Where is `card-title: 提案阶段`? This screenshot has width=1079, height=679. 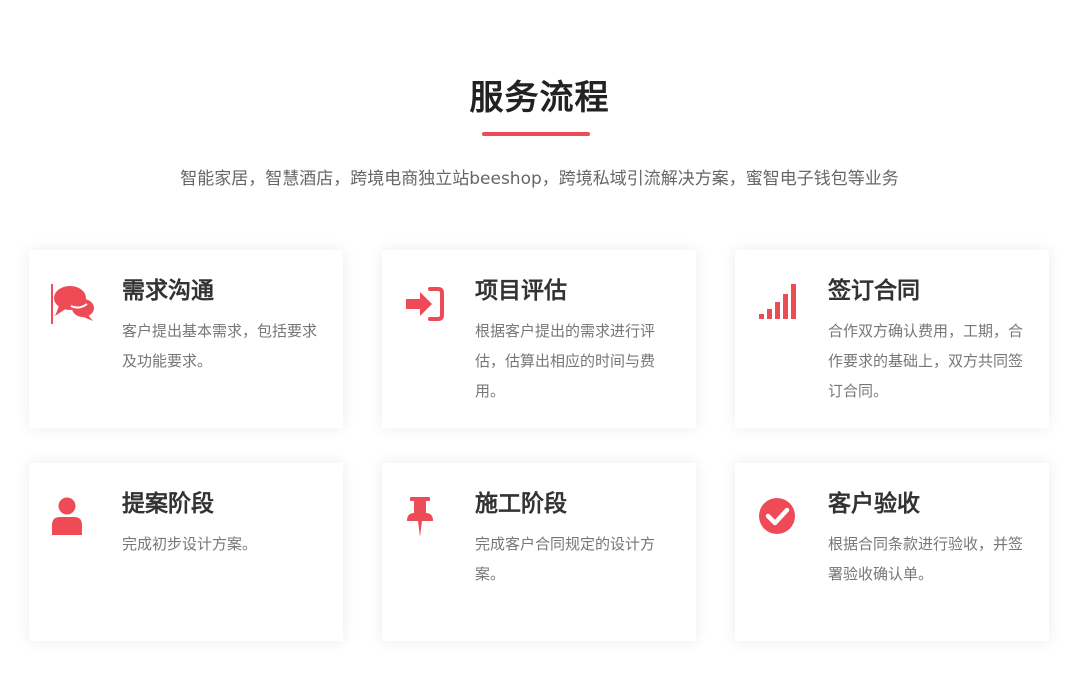
card-title: 提案阶段 is located at coordinates (168, 504).